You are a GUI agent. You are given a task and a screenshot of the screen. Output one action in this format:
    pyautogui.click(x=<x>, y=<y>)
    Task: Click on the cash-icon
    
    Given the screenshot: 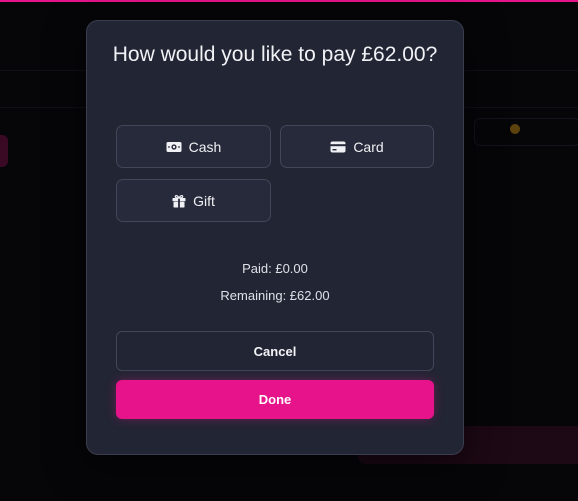 What is the action you would take?
    pyautogui.click(x=174, y=147)
    